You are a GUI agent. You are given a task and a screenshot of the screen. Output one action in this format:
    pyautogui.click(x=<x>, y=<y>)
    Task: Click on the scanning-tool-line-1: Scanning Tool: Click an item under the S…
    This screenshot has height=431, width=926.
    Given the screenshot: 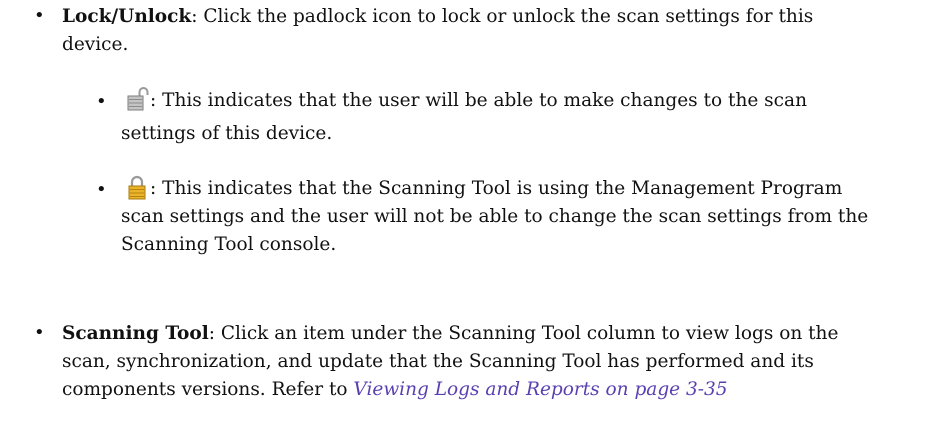 What is the action you would take?
    pyautogui.click(x=450, y=334)
    